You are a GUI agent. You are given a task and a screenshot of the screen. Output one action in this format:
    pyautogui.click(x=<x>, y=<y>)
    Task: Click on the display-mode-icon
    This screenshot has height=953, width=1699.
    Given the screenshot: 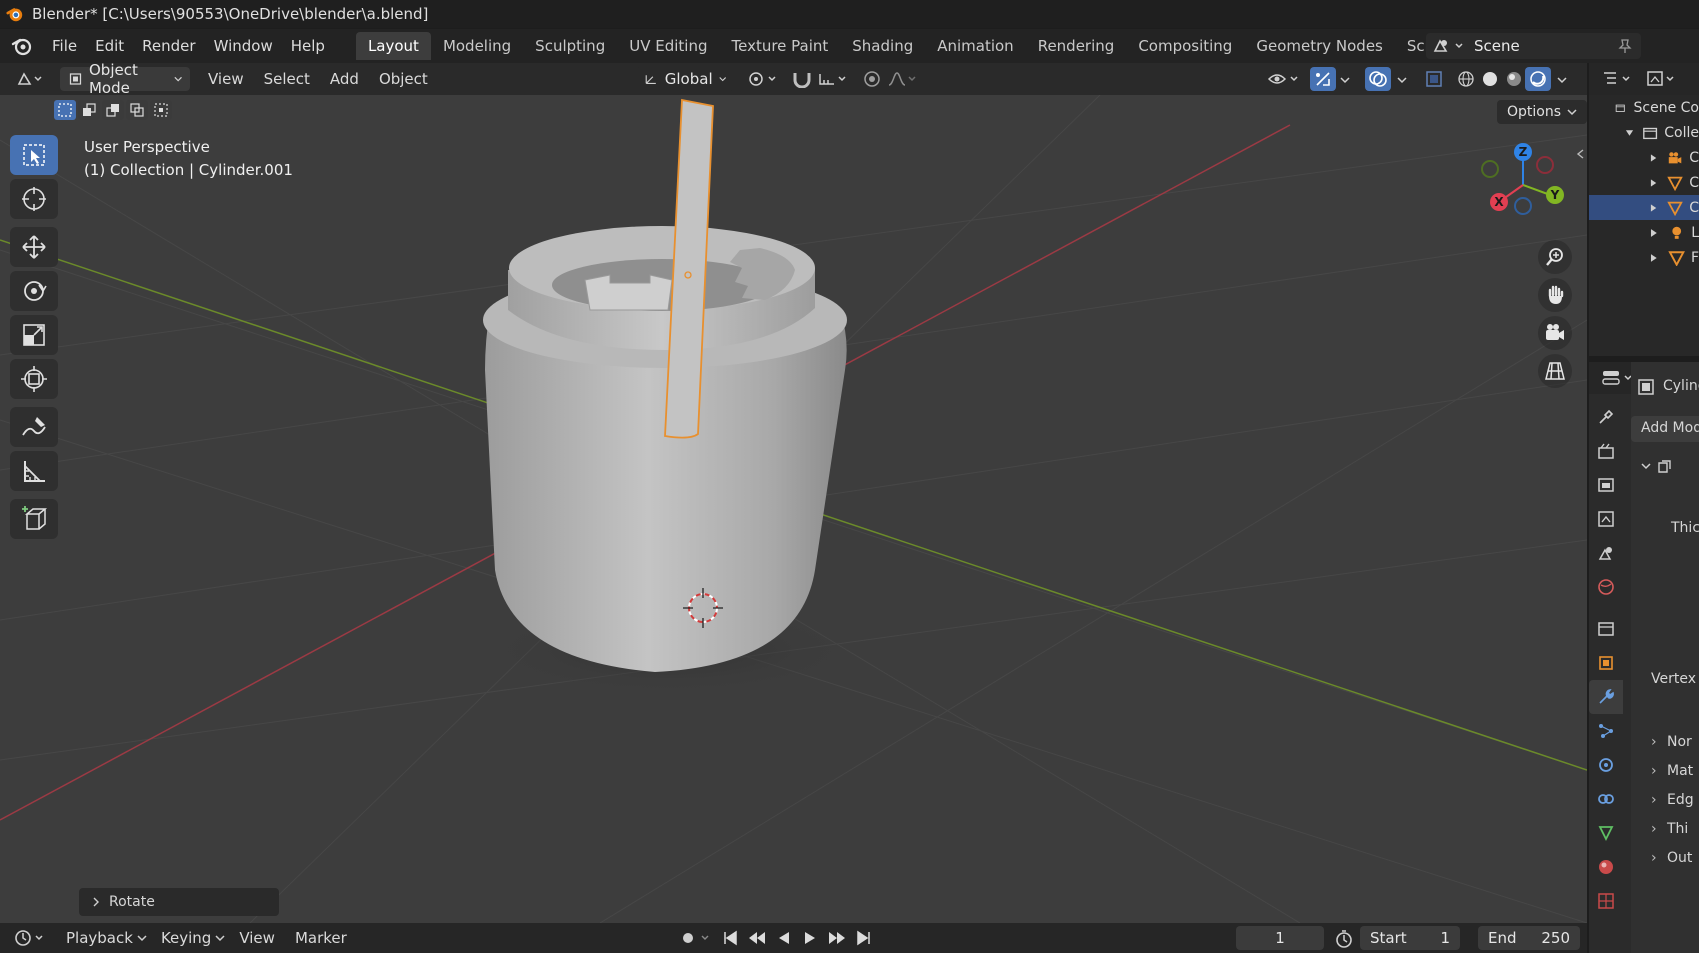 What is the action you would take?
    pyautogui.click(x=1665, y=79)
    